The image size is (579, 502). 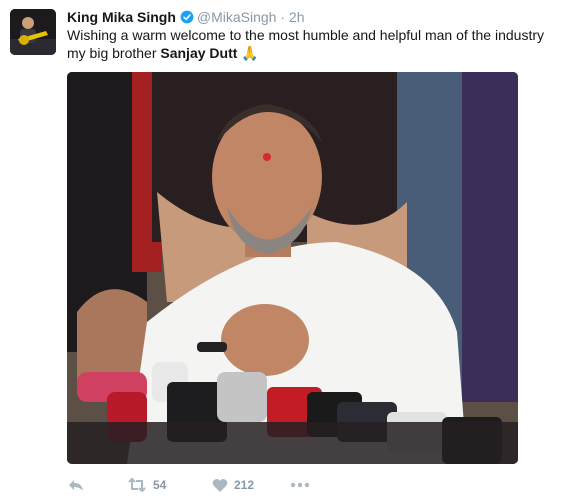 What do you see at coordinates (317, 53) in the screenshot?
I see `tweet-text-line-2: my big brother Sanjay Dutt 🙏` at bounding box center [317, 53].